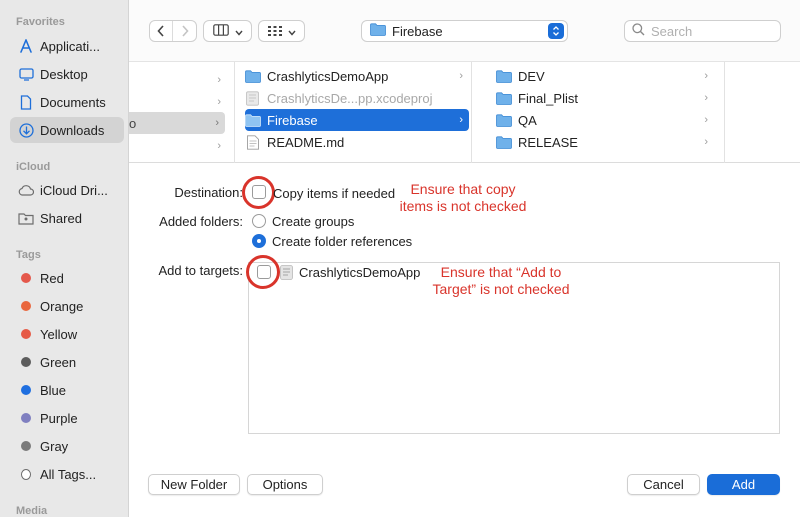 The height and width of the screenshot is (517, 800). I want to click on item-label: DEV, so click(531, 76).